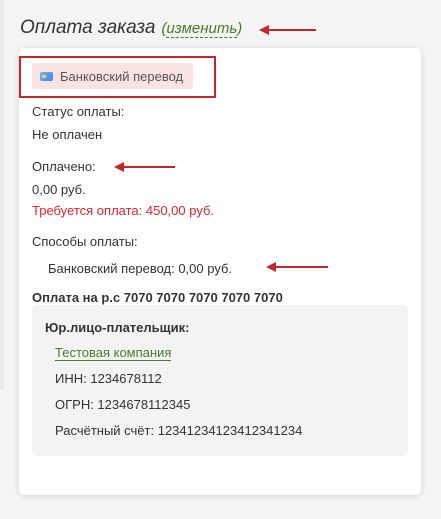 This screenshot has height=519, width=441. I want to click on status-label: Статус оплаты:, so click(78, 111).